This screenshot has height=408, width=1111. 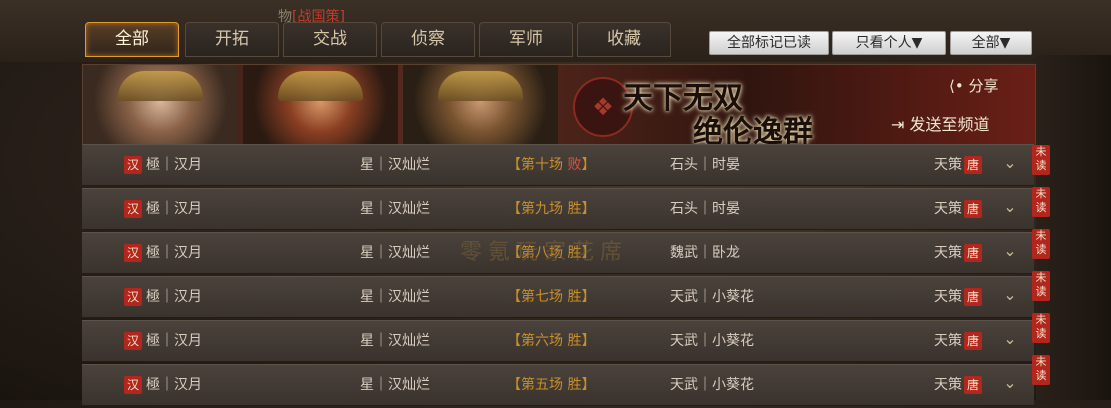 What do you see at coordinates (983, 86) in the screenshot?
I see `share-label: 分享` at bounding box center [983, 86].